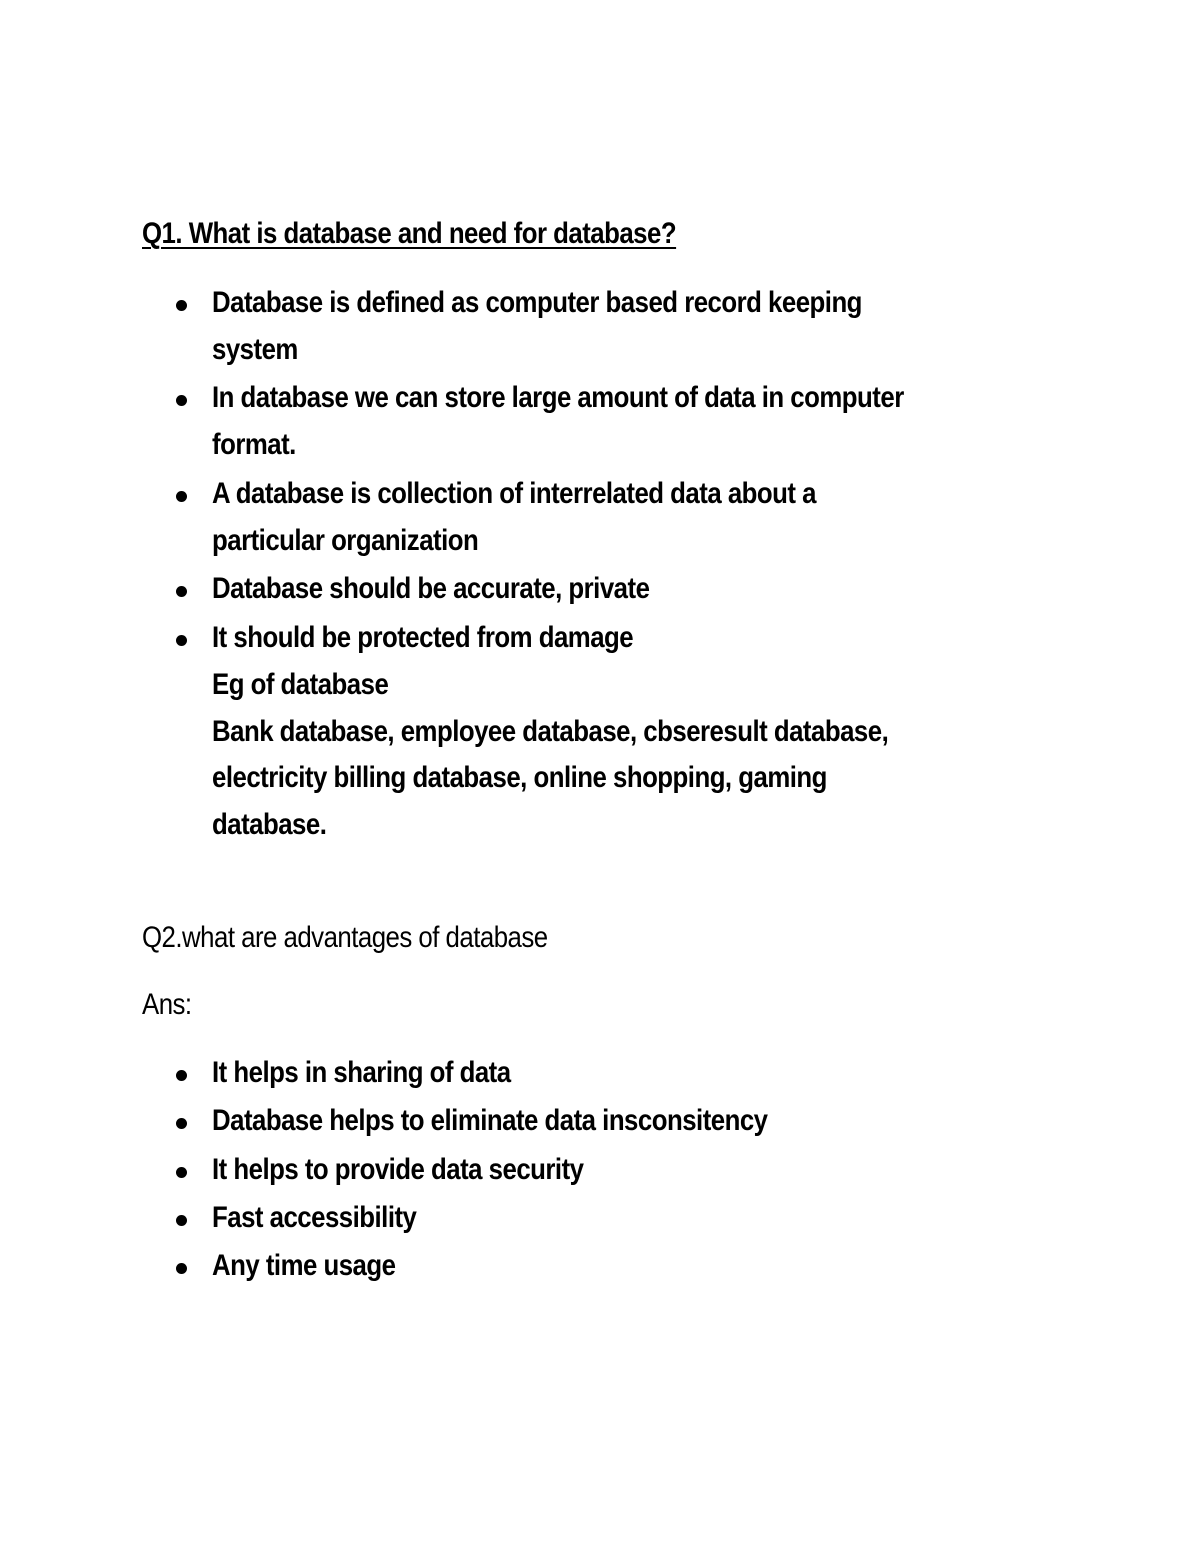 This screenshot has height=1553, width=1200. I want to click on q1-bullet-4-line-1: Database should be accurate, private, so click(431, 588).